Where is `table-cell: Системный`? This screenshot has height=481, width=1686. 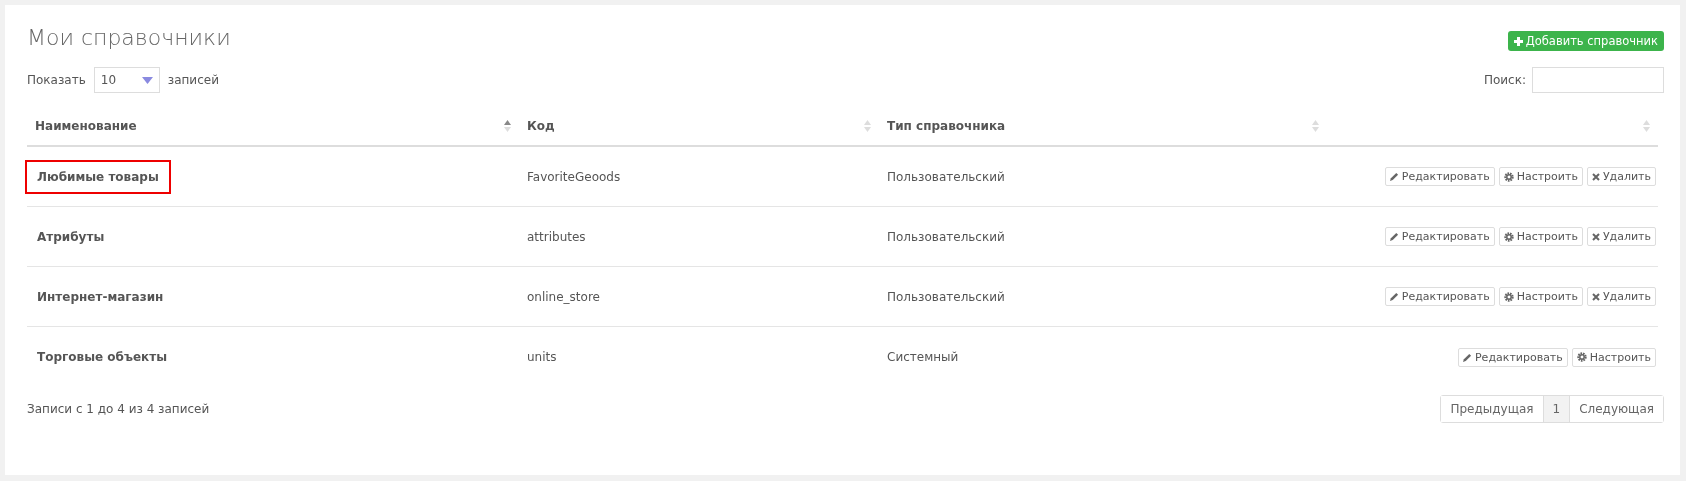 table-cell: Системный is located at coordinates (923, 357).